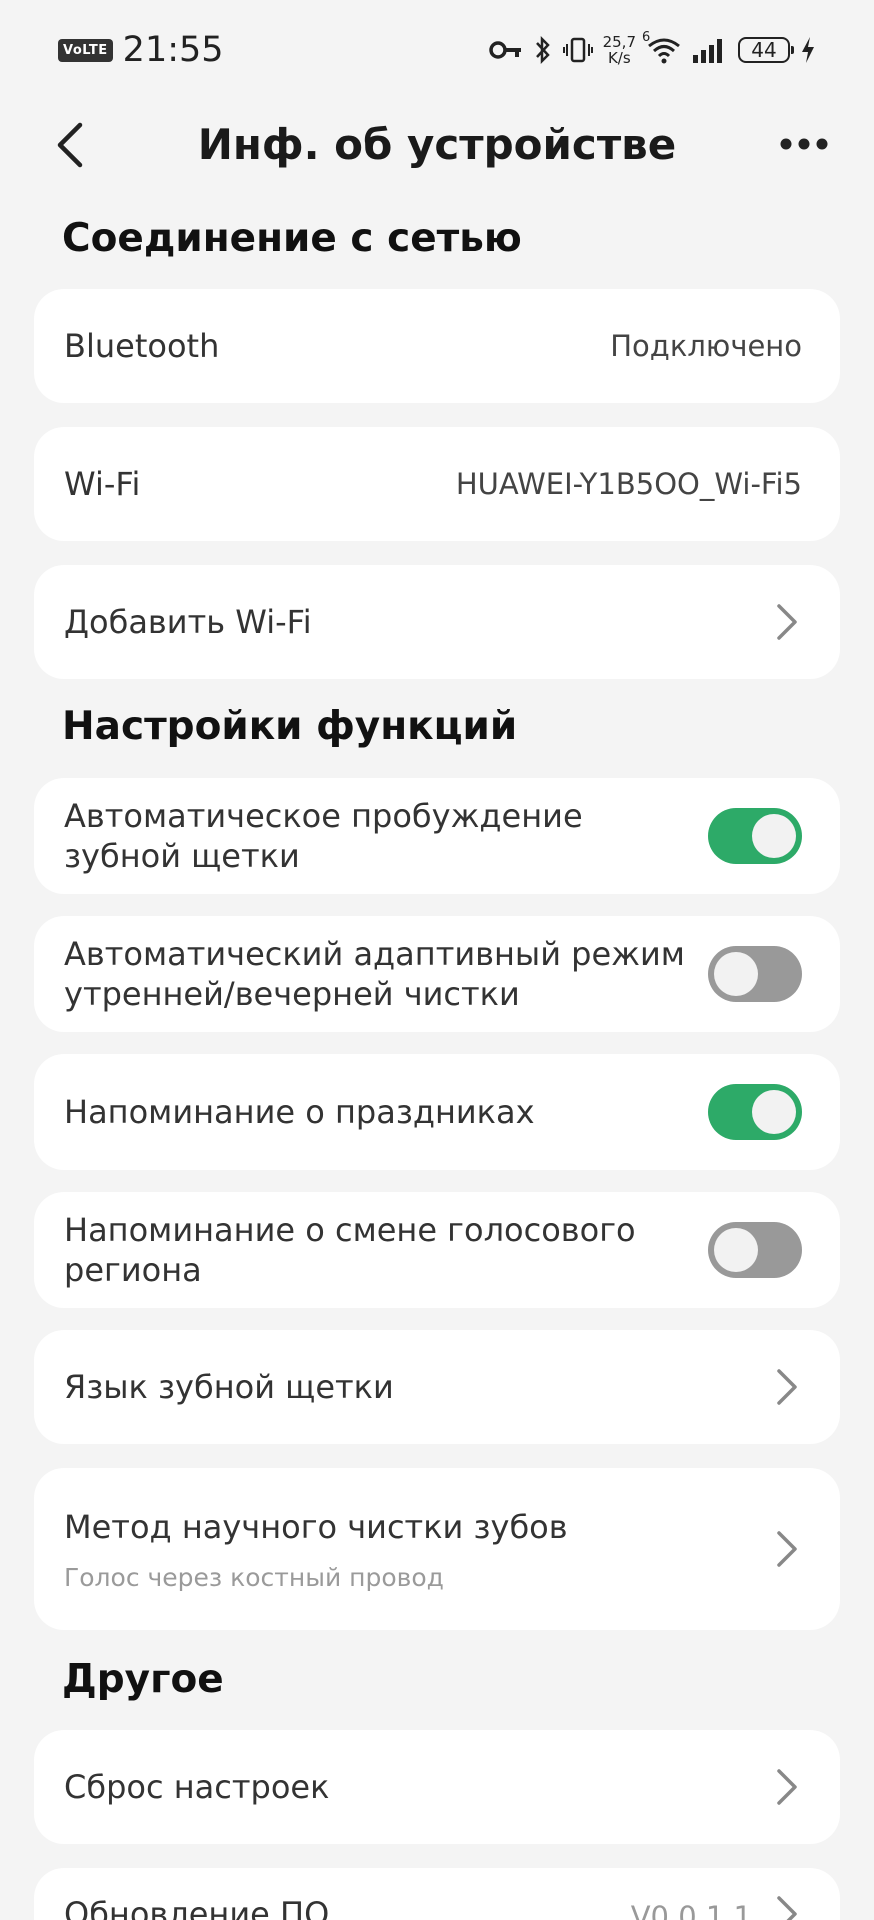  I want to click on vibrate-icon, so click(577, 50).